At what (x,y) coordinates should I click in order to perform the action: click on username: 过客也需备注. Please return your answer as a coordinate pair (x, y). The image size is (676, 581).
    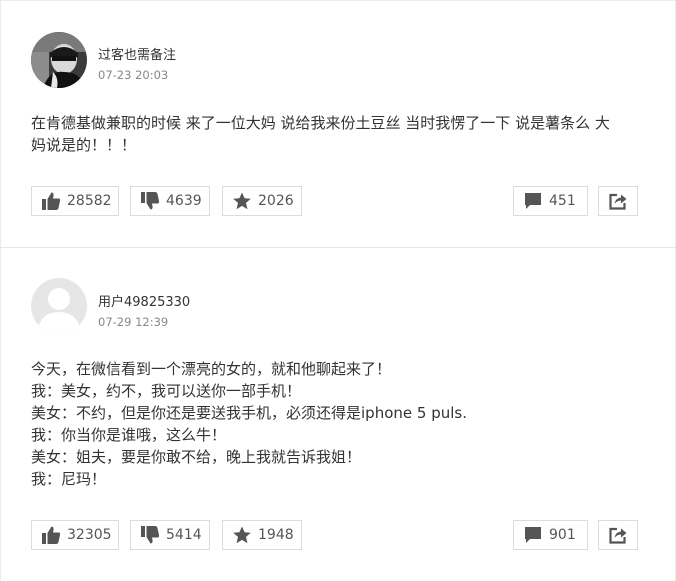
    Looking at the image, I should click on (137, 53).